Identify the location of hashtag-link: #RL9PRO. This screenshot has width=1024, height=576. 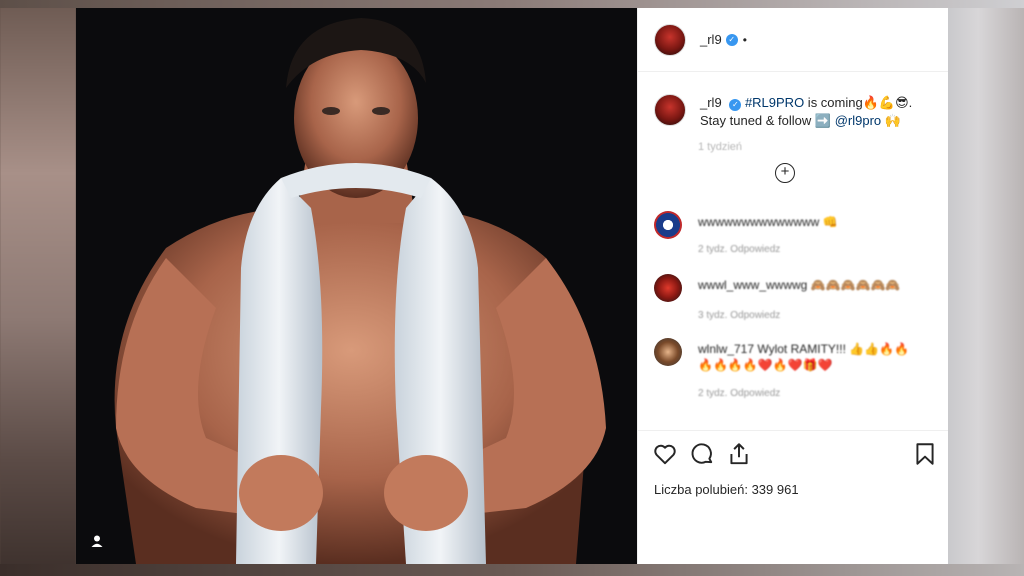
(774, 102).